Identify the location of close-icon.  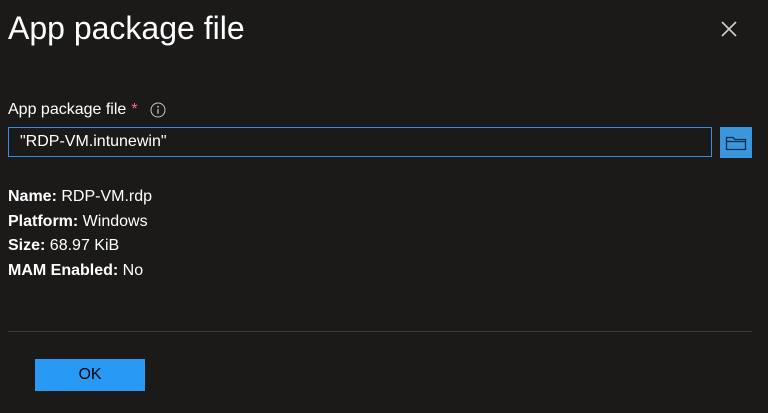
(729, 29).